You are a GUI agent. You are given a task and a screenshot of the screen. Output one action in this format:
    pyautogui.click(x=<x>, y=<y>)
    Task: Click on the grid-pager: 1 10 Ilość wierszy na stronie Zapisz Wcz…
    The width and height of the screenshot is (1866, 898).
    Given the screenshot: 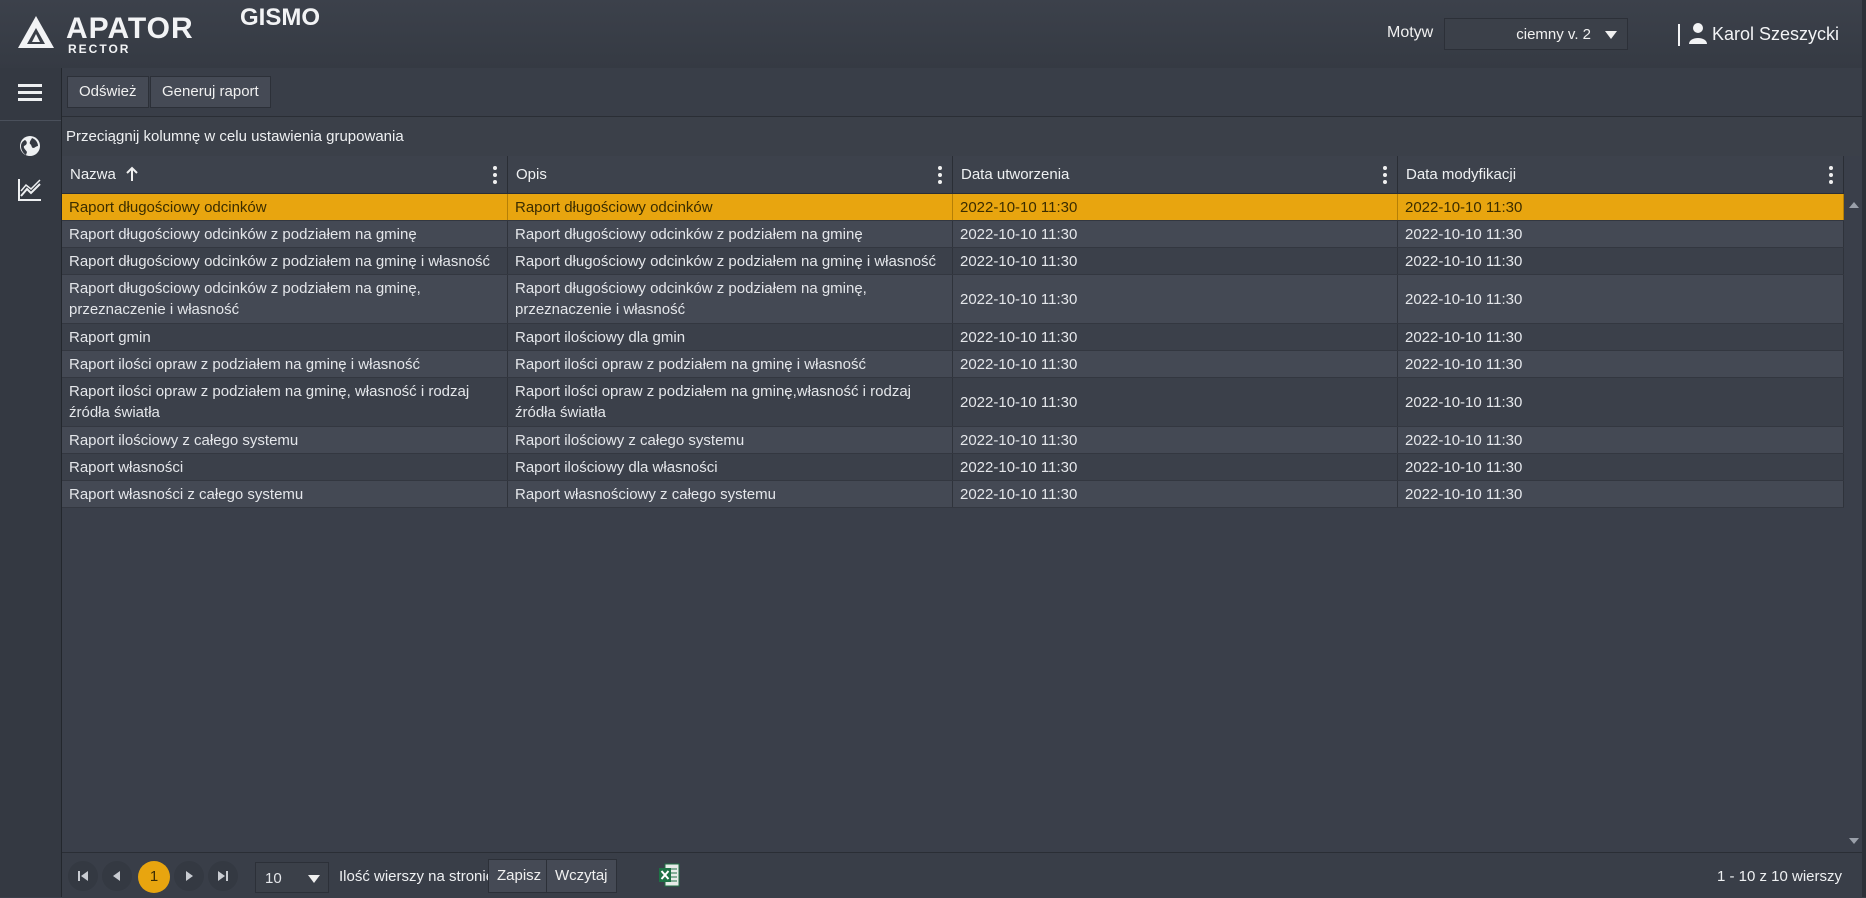 What is the action you would take?
    pyautogui.click(x=962, y=875)
    